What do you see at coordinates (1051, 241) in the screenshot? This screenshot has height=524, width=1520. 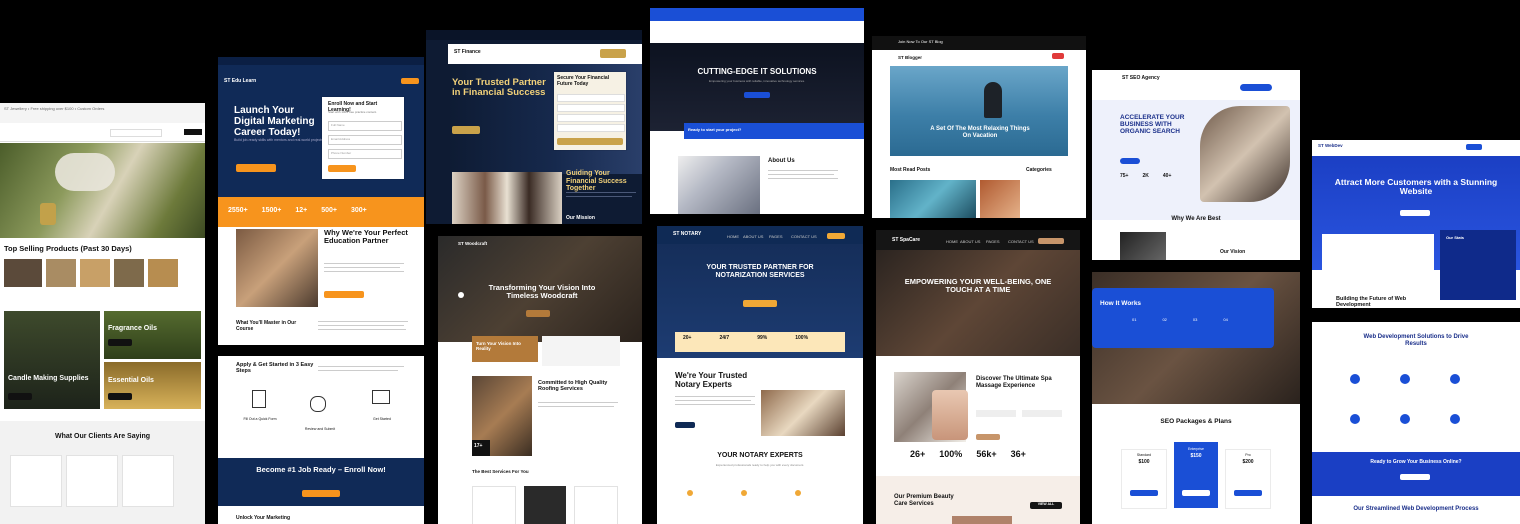 I see `spa-book-button` at bounding box center [1051, 241].